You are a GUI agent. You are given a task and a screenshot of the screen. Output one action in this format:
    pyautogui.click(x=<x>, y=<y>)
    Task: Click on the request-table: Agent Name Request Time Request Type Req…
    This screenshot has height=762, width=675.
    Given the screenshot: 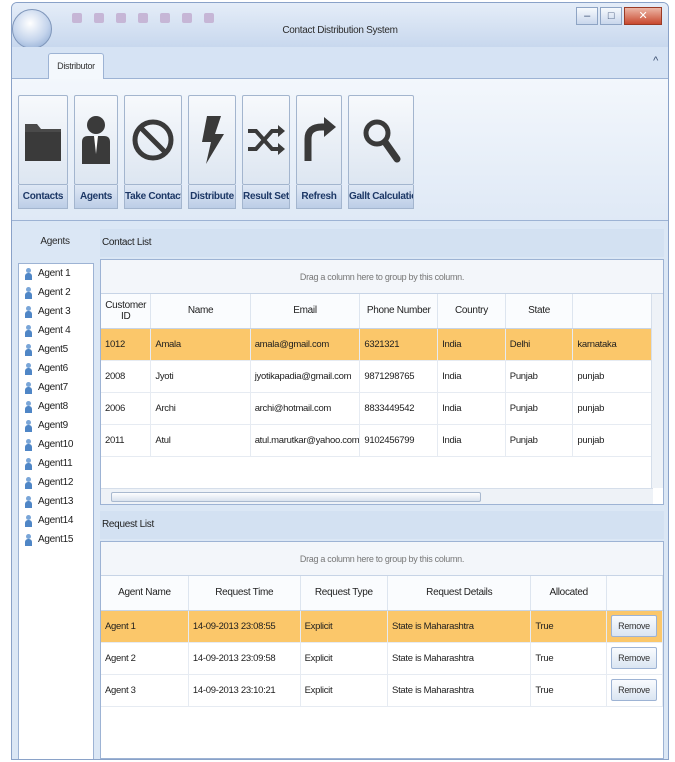 What is the action you would take?
    pyautogui.click(x=382, y=641)
    